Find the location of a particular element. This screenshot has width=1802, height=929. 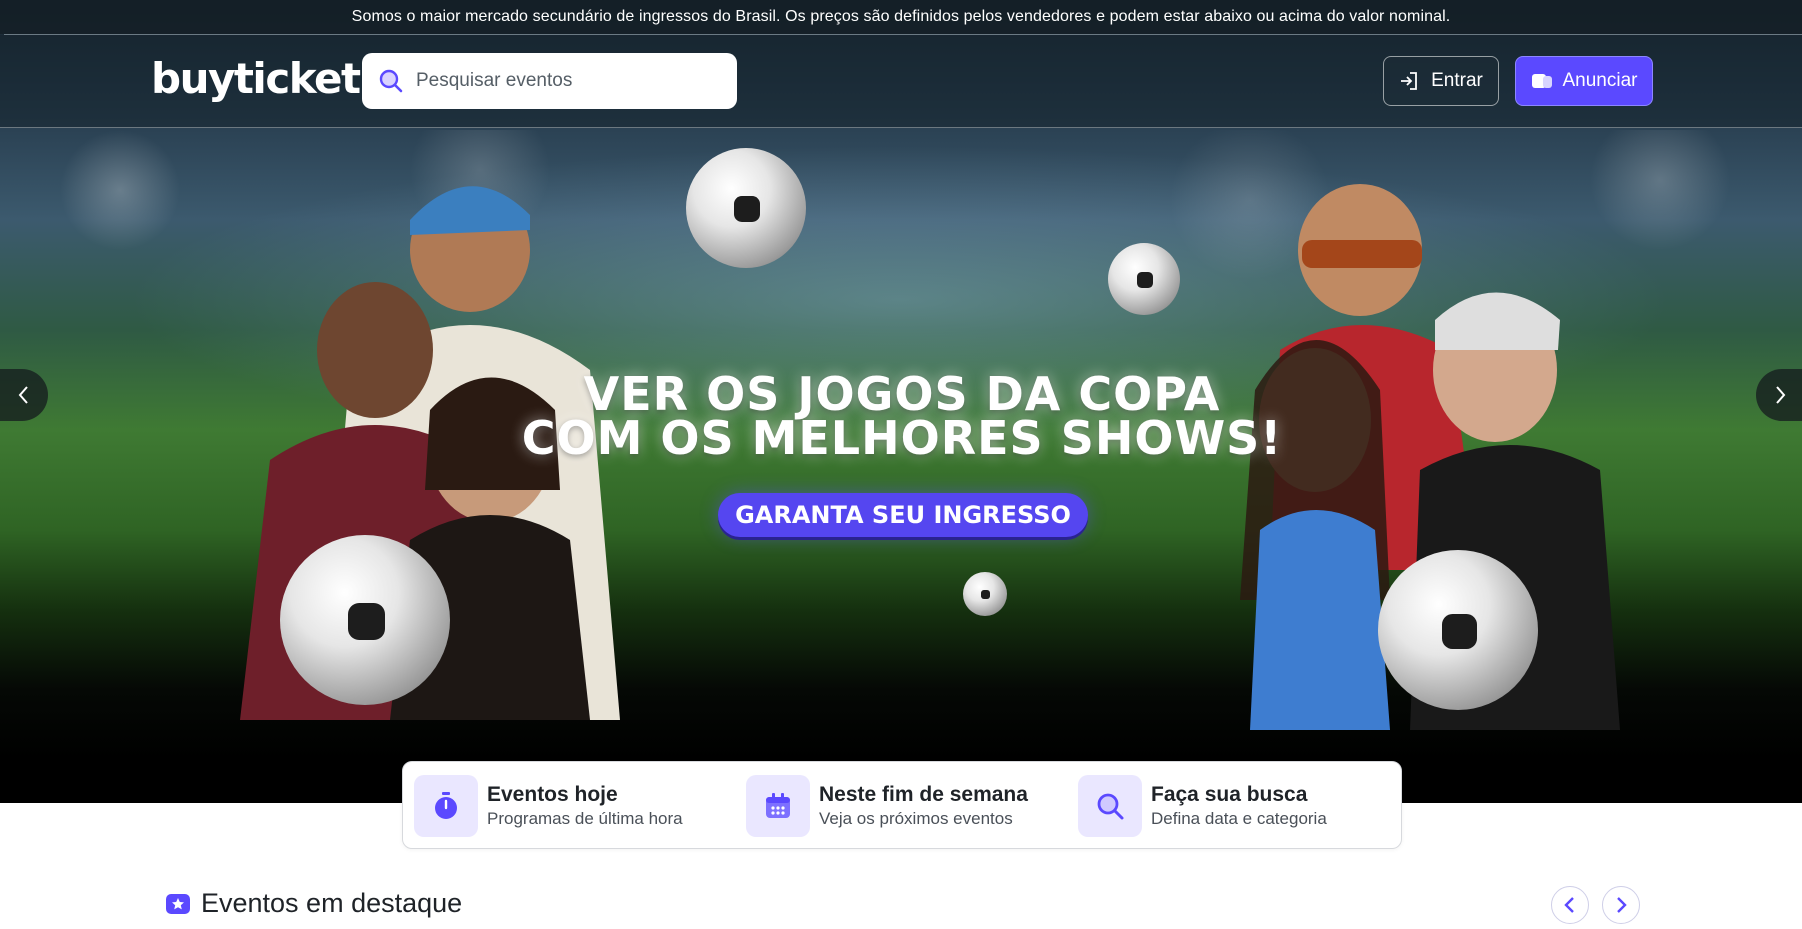

hero-title-line-2: COM OS MELHORES SHOWS! is located at coordinates (902, 438).